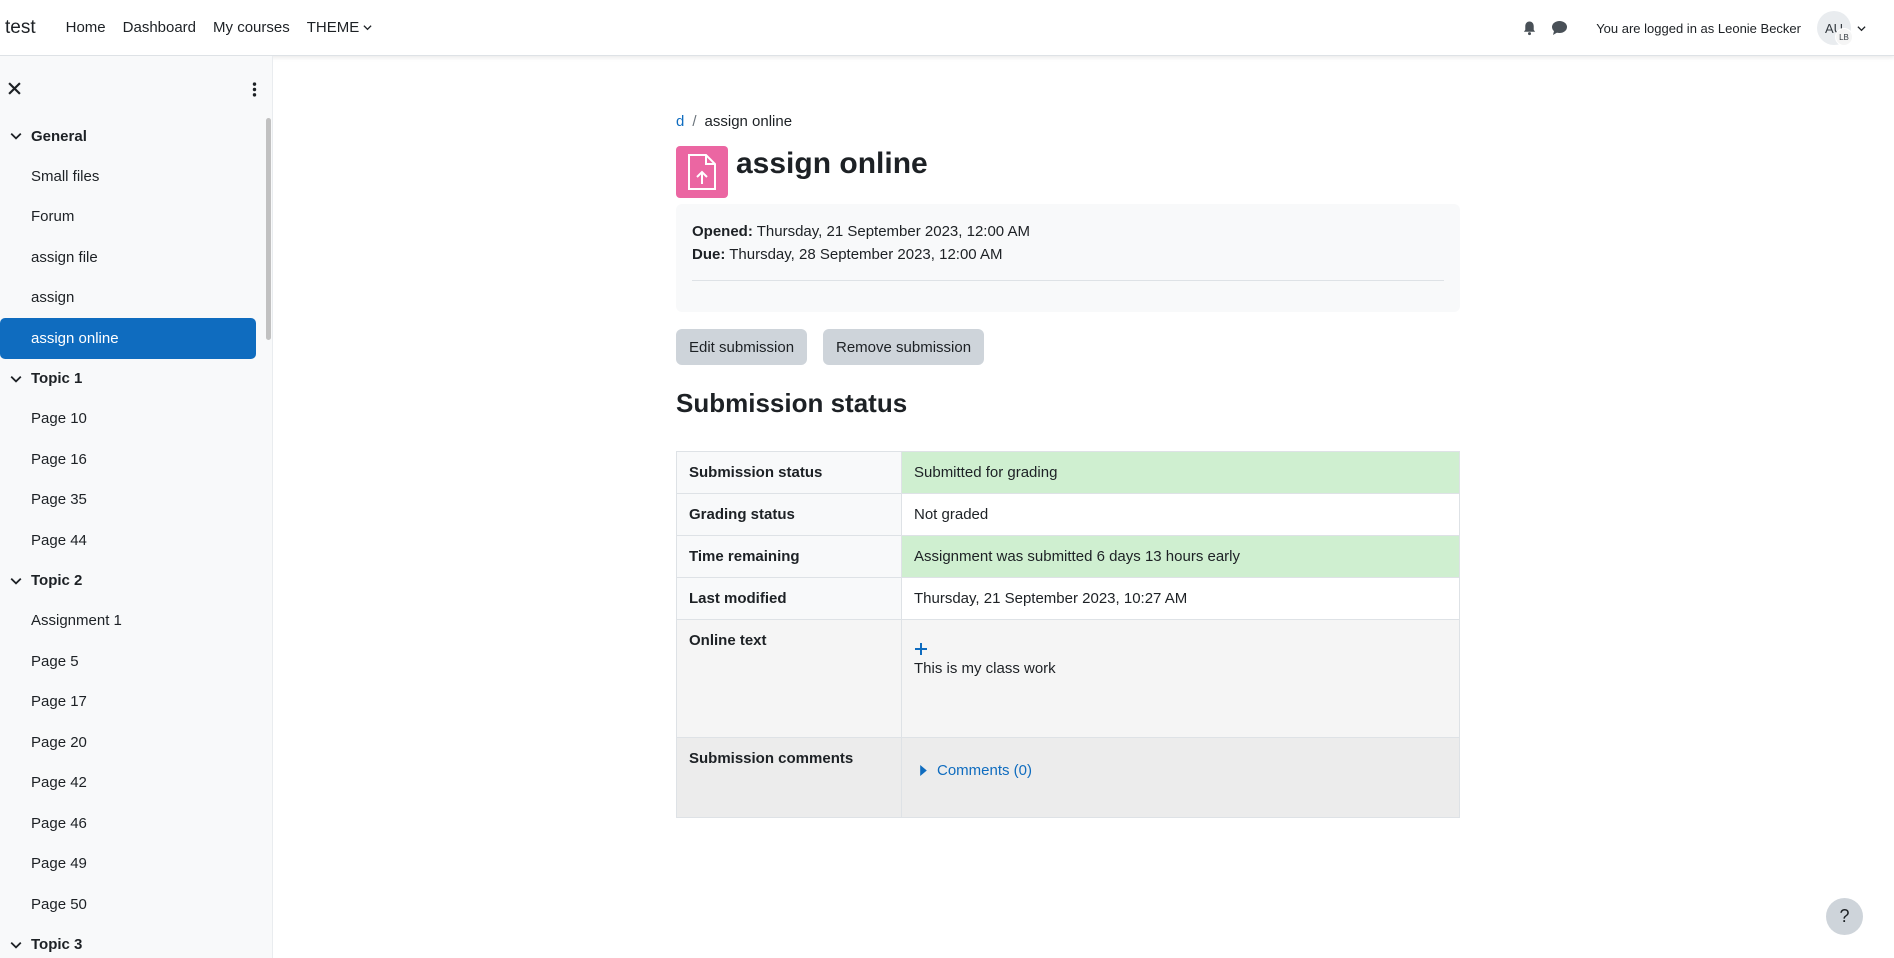 This screenshot has height=958, width=1894. I want to click on row-label: Last modified, so click(789, 598).